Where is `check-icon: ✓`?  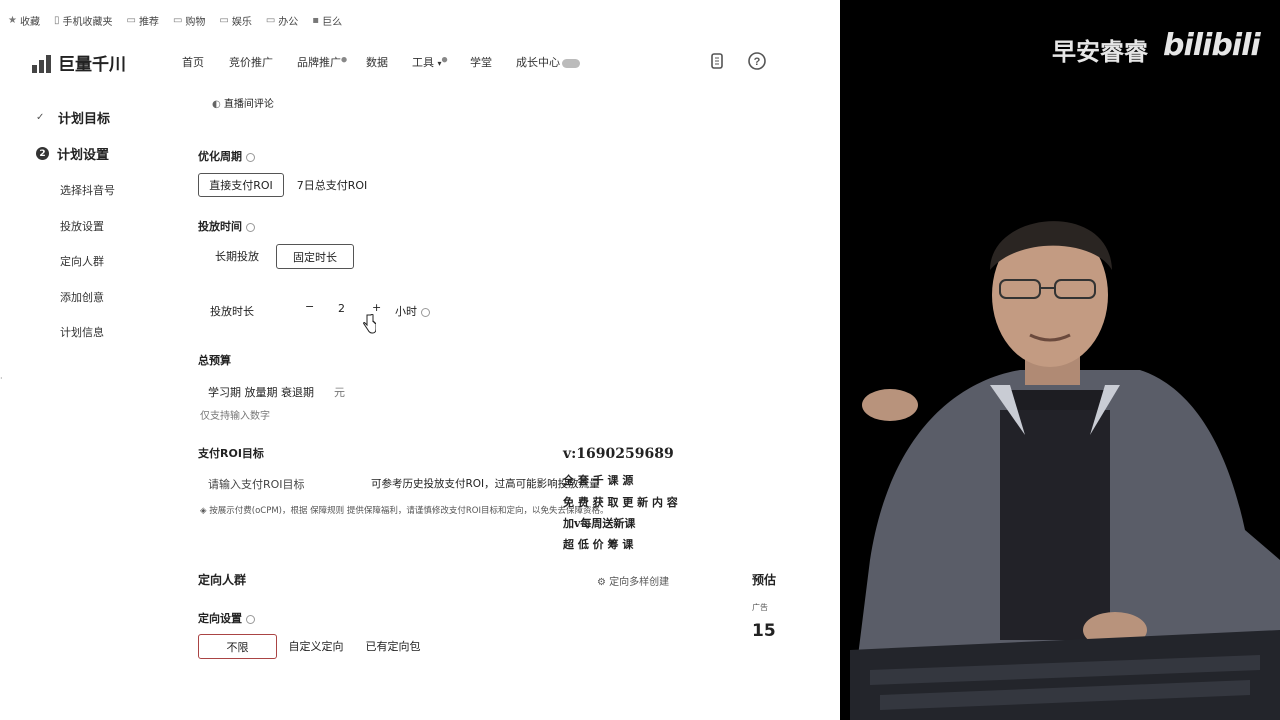 check-icon: ✓ is located at coordinates (40, 117).